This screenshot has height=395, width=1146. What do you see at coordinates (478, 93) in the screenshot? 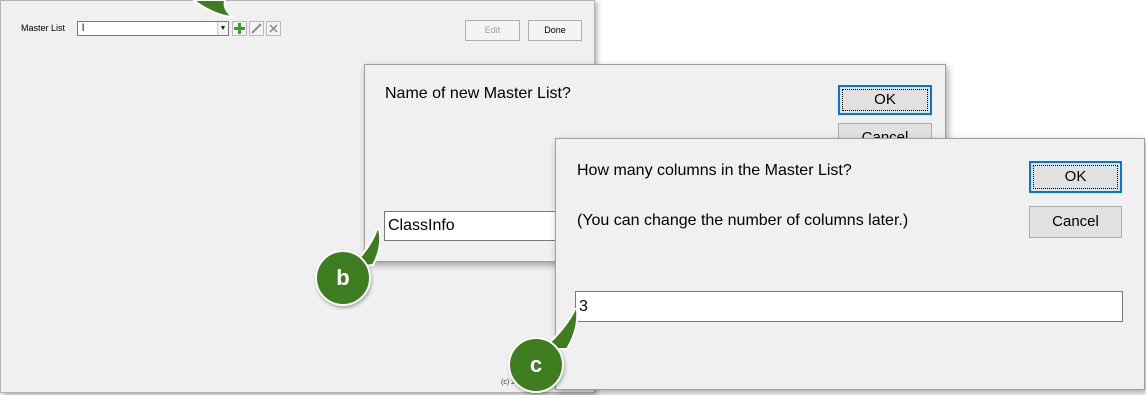
I see `name-prompt: Name of new Master List?` at bounding box center [478, 93].